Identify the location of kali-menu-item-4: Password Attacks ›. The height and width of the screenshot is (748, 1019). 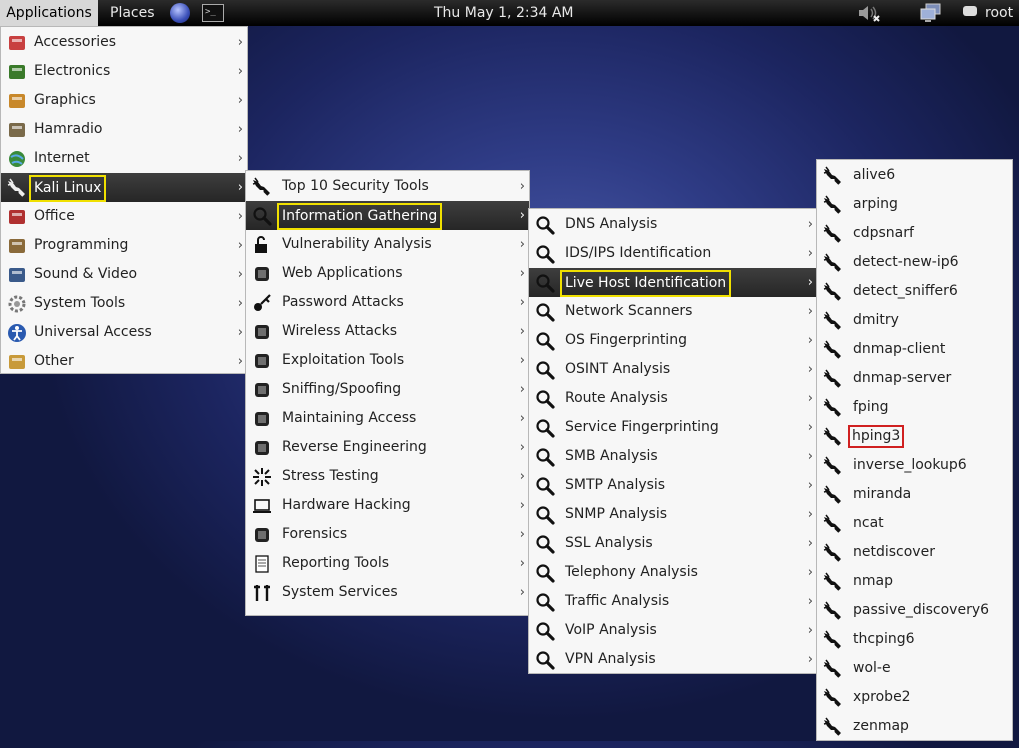
(387, 302).